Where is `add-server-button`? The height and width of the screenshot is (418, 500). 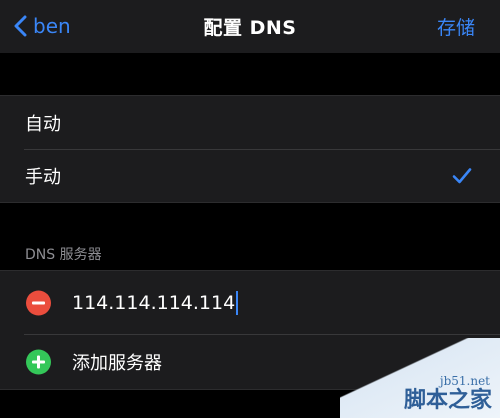 add-server-button is located at coordinates (38, 361).